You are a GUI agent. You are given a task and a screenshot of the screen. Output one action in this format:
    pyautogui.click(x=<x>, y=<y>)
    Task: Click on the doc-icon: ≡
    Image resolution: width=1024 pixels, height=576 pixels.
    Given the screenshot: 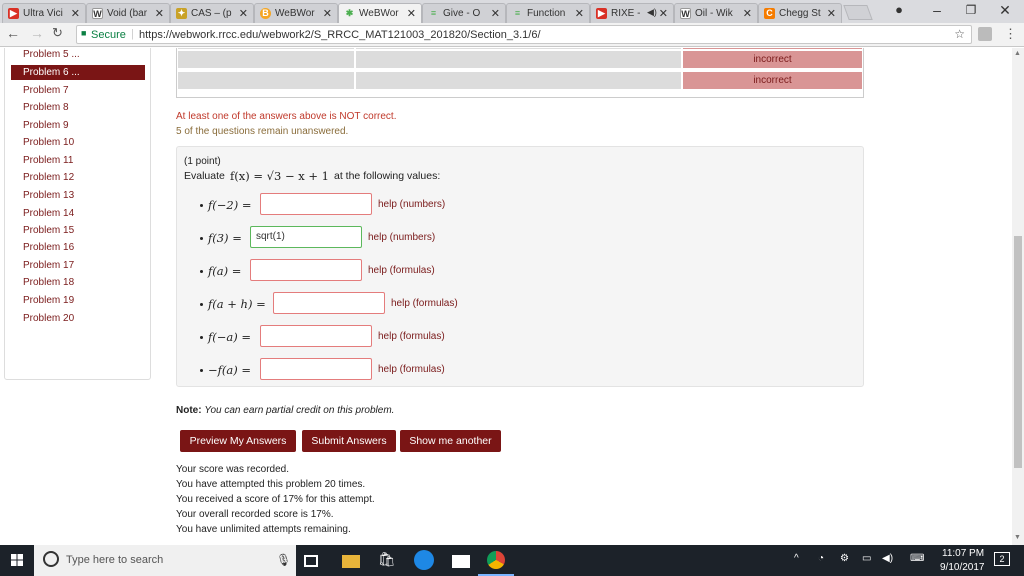 What is the action you would take?
    pyautogui.click(x=433, y=13)
    